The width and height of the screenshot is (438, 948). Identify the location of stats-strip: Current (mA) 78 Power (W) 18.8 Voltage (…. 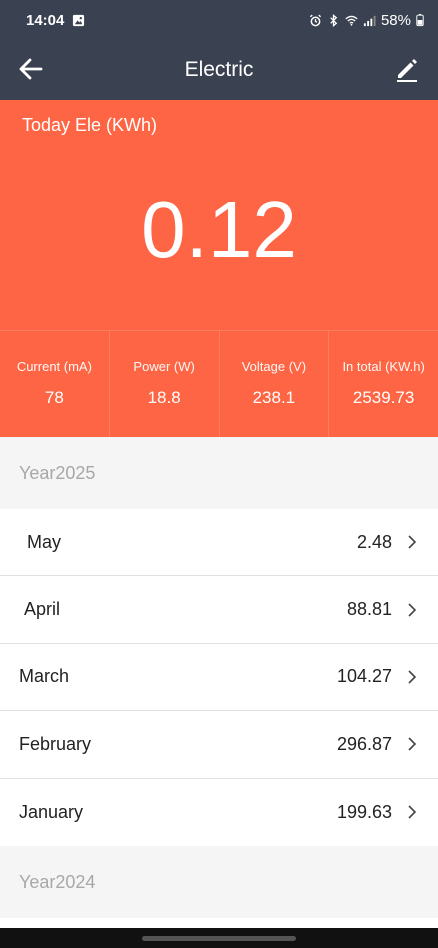
(219, 383).